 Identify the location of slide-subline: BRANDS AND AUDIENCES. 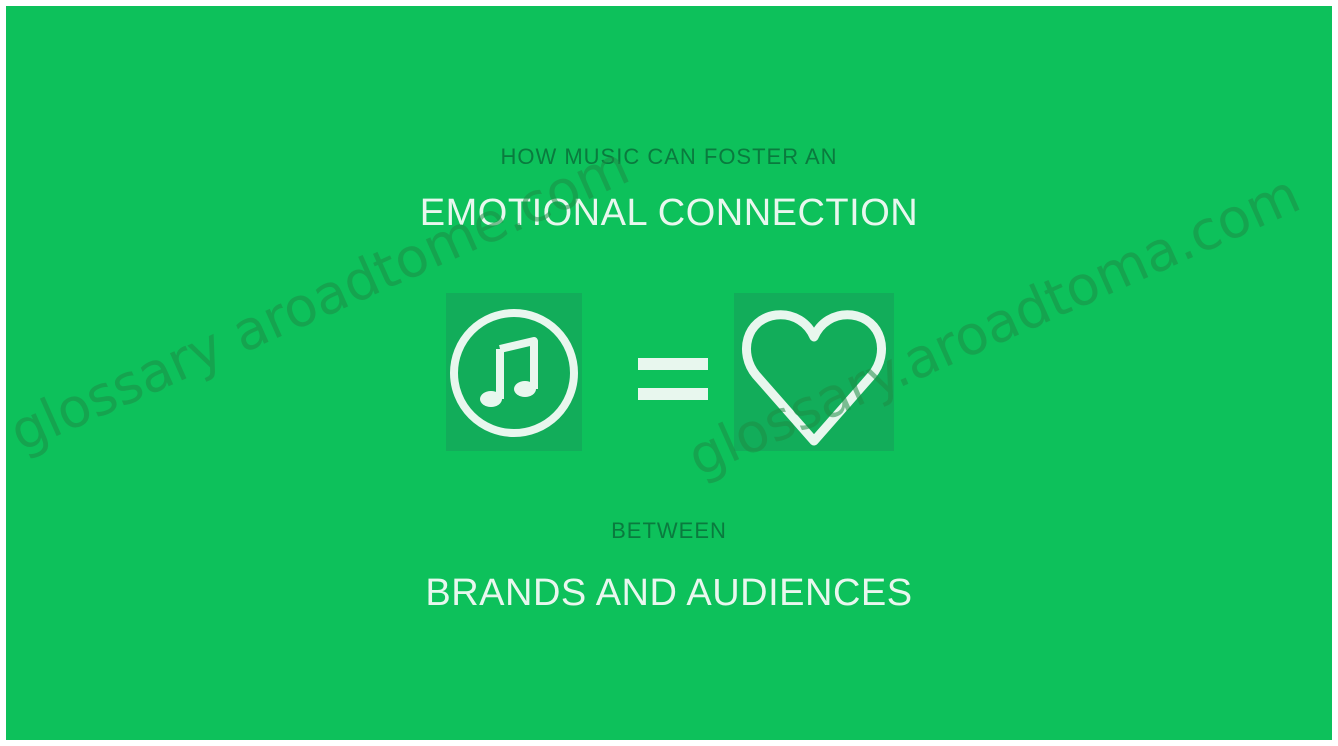
(669, 593).